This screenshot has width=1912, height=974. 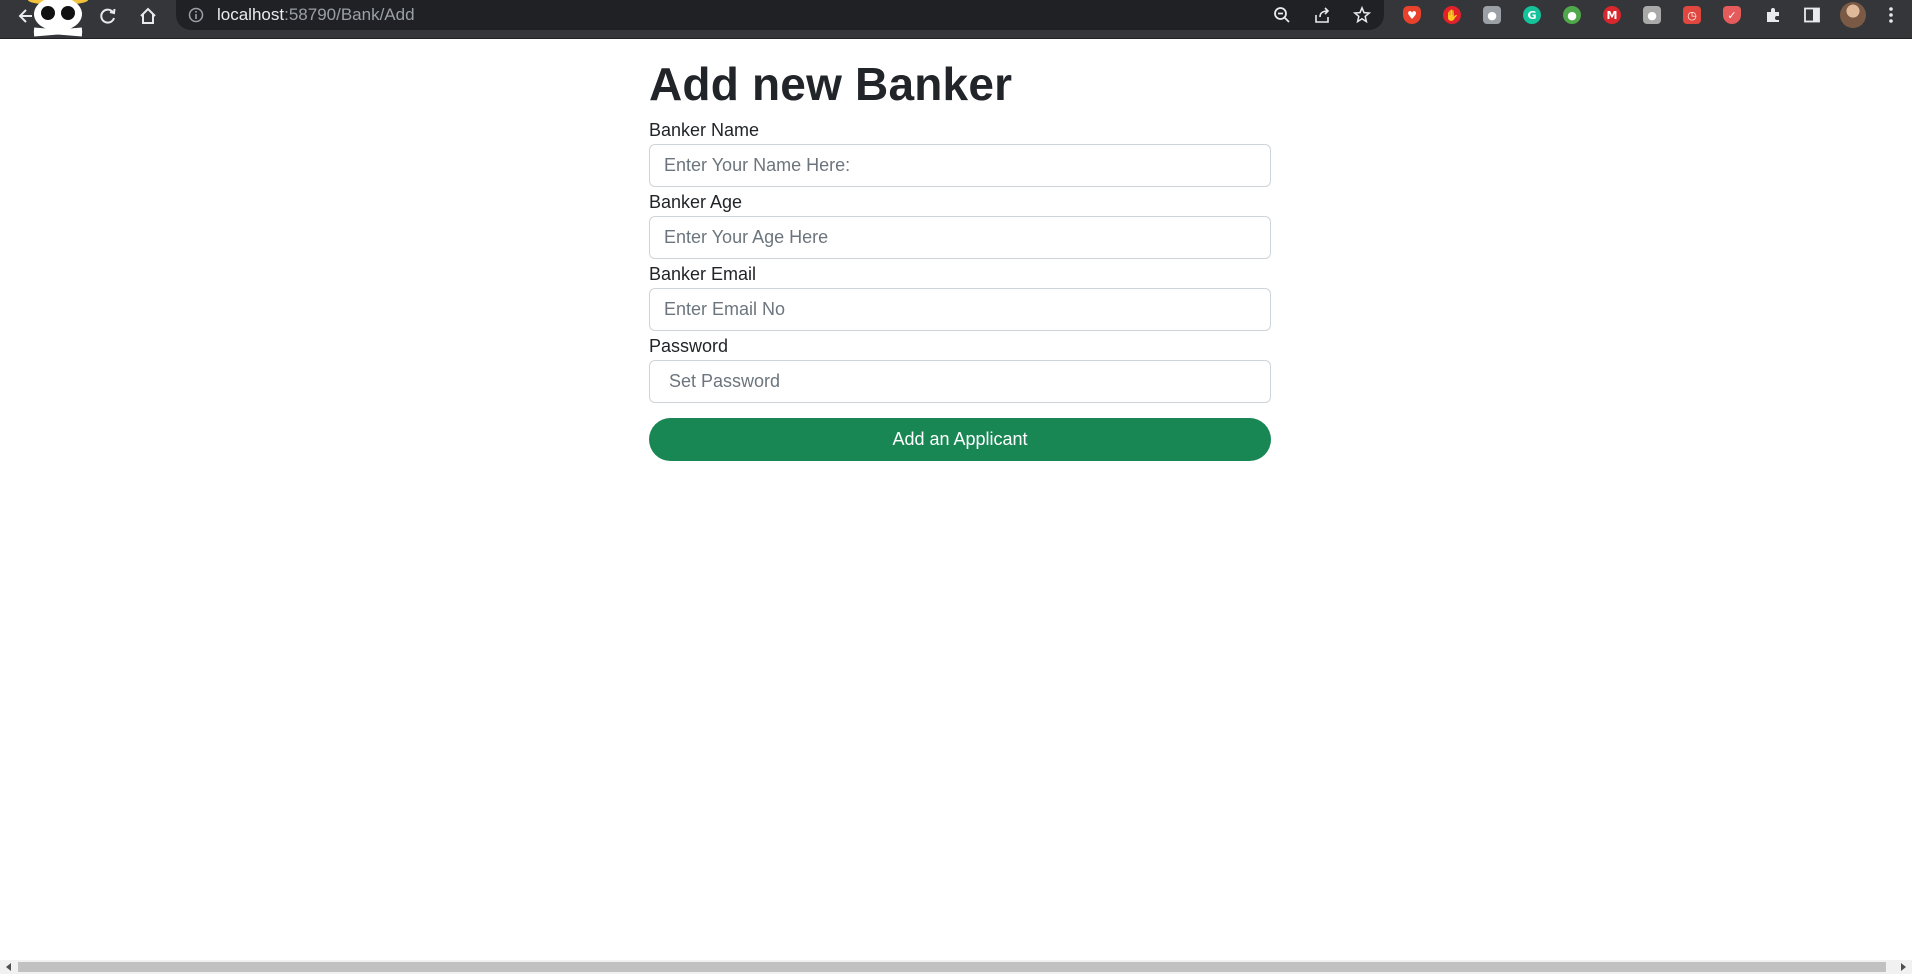 I want to click on kebab-menu-icon, so click(x=1891, y=15).